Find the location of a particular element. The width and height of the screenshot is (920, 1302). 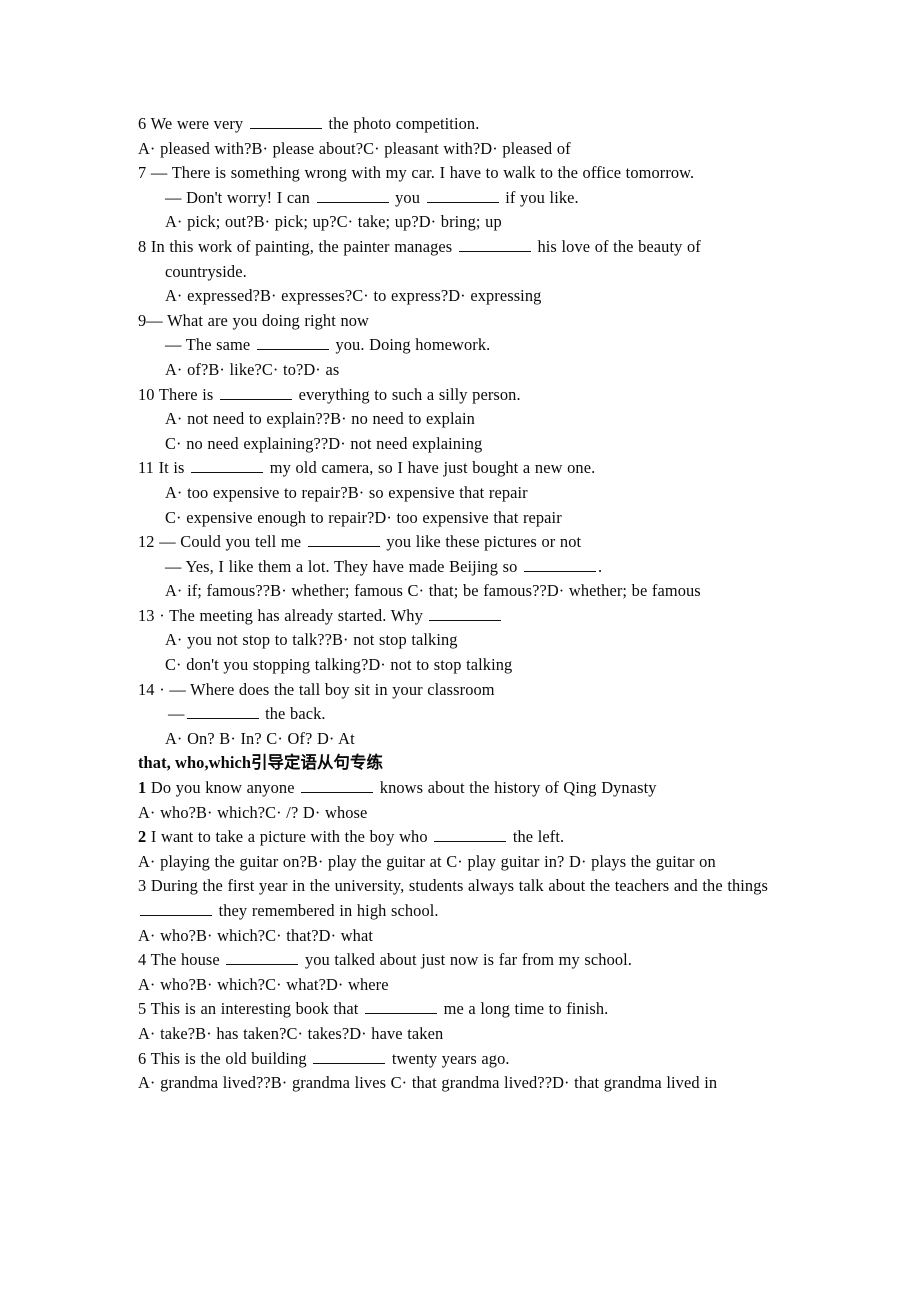

s2-question-3-number: 3 is located at coordinates (142, 886).